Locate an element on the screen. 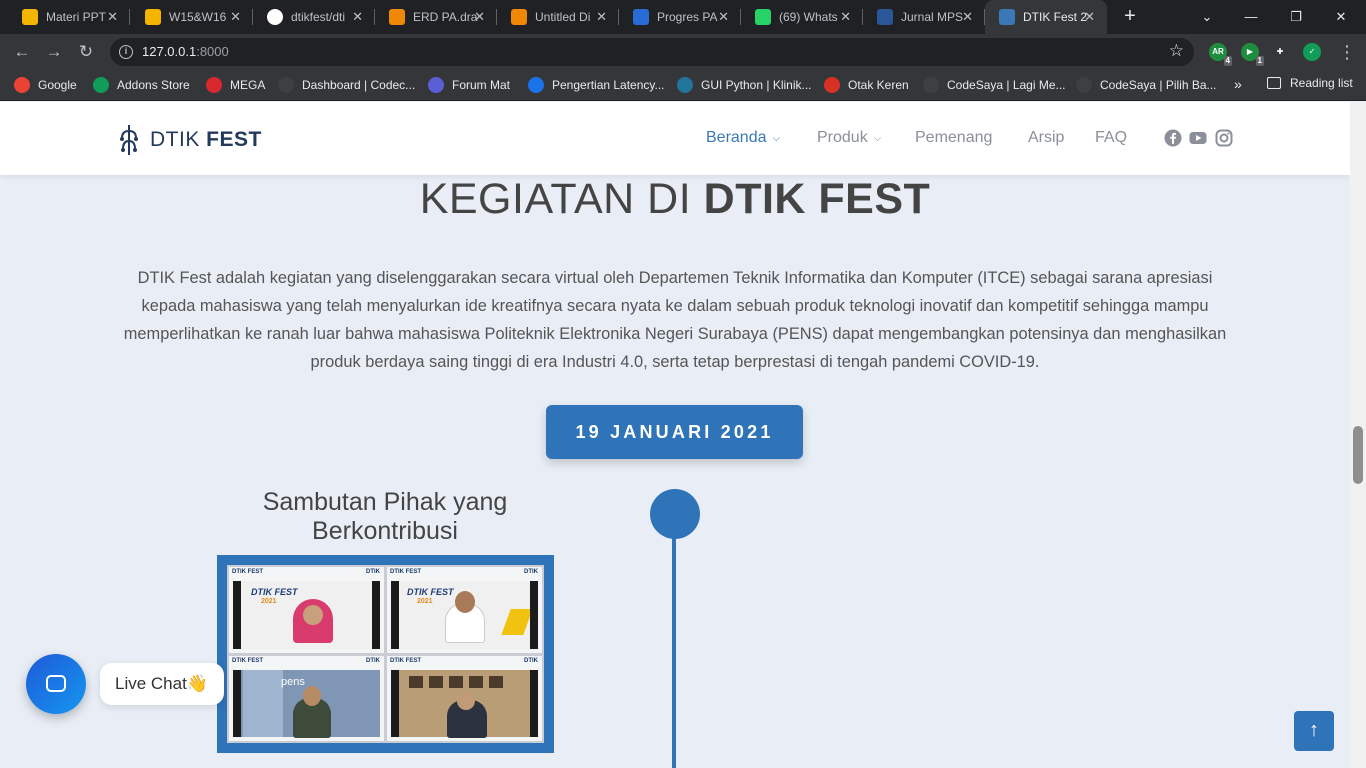  reading-list-button: Reading list is located at coordinates (1310, 83).